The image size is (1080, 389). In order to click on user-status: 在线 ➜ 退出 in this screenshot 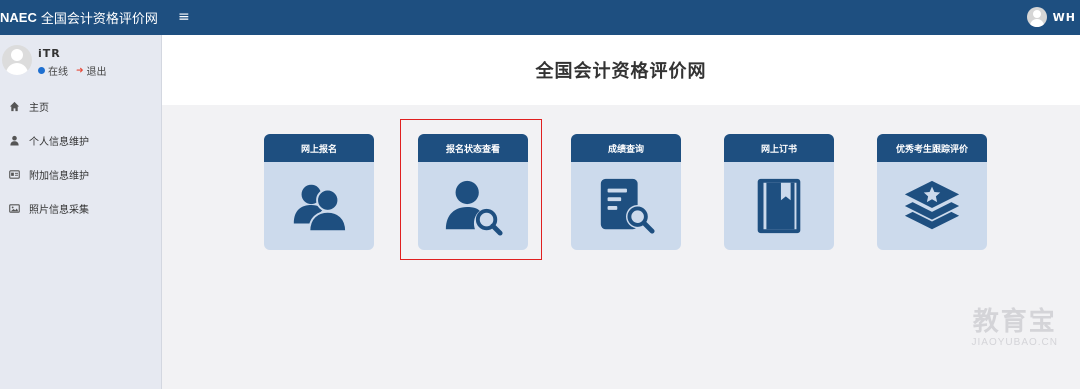, I will do `click(72, 70)`.